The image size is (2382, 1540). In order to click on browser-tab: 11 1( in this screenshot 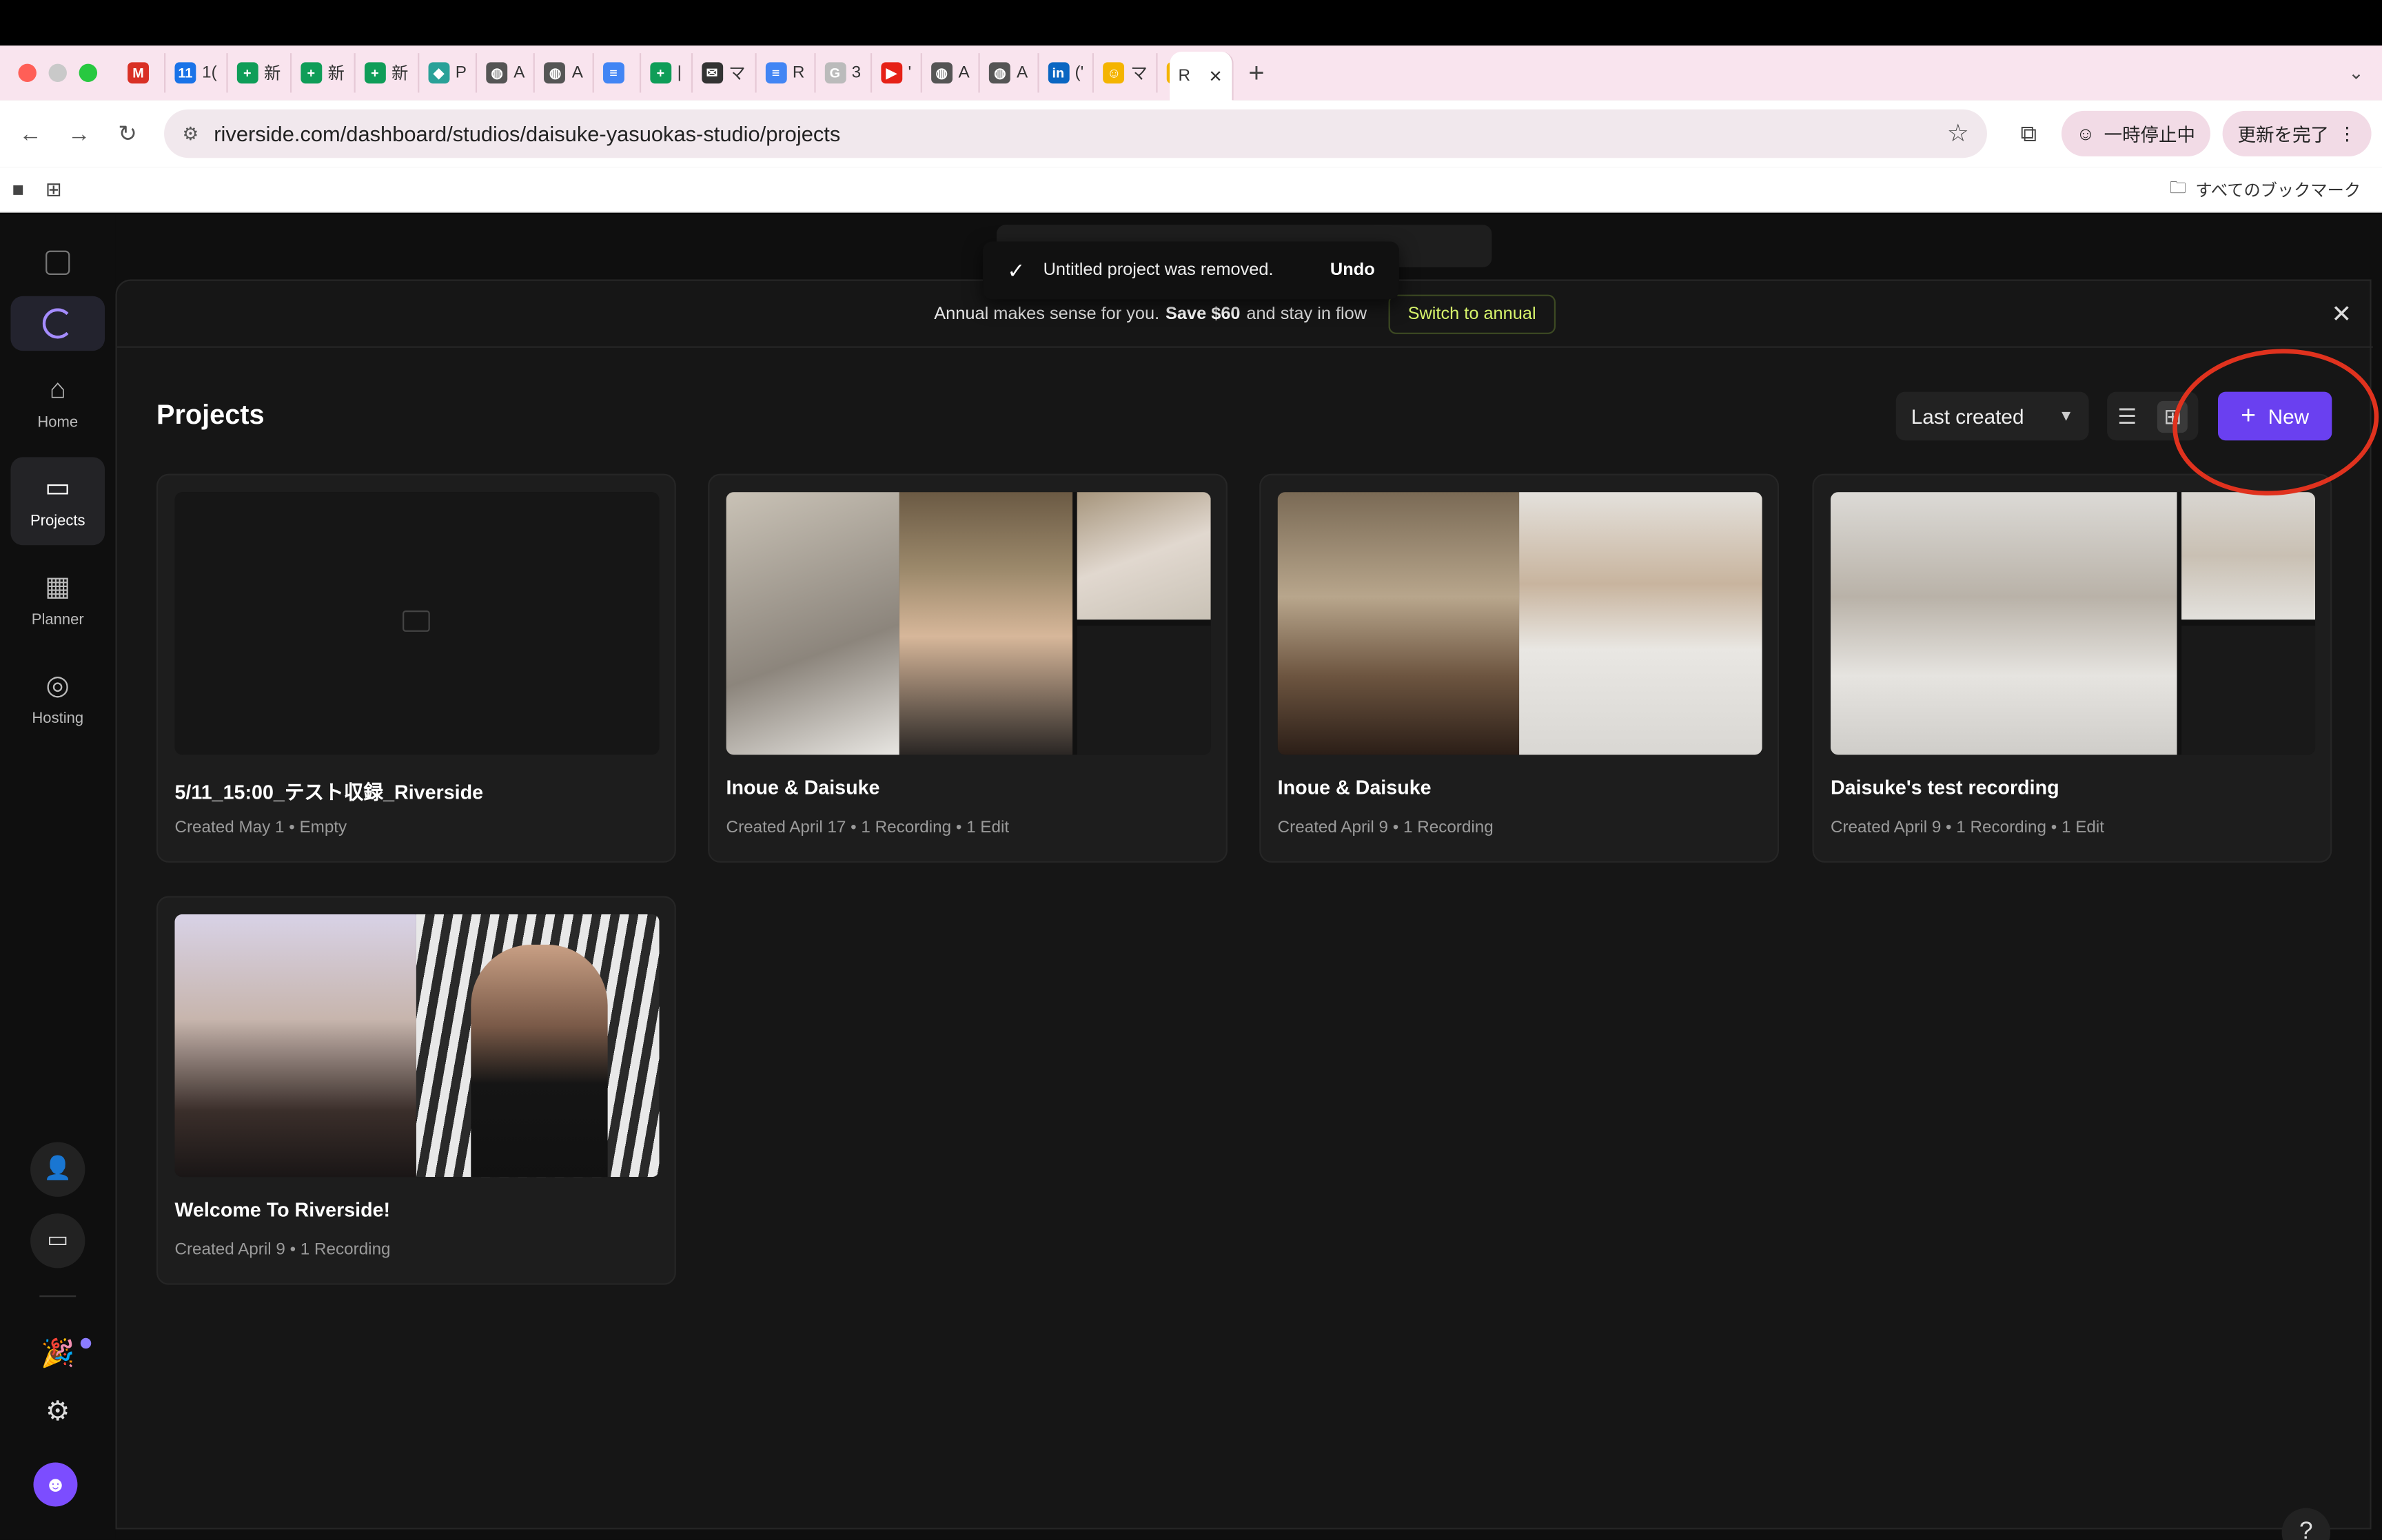, I will do `click(196, 73)`.